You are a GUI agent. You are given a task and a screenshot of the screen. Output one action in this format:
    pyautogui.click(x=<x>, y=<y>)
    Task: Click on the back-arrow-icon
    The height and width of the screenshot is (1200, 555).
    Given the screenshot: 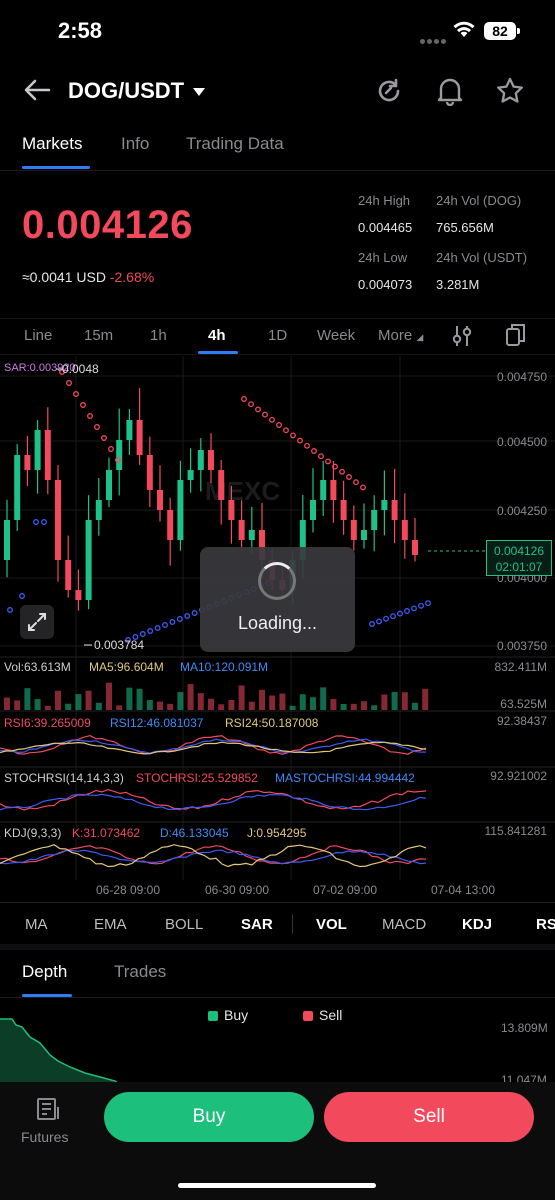 What is the action you would take?
    pyautogui.click(x=37, y=92)
    